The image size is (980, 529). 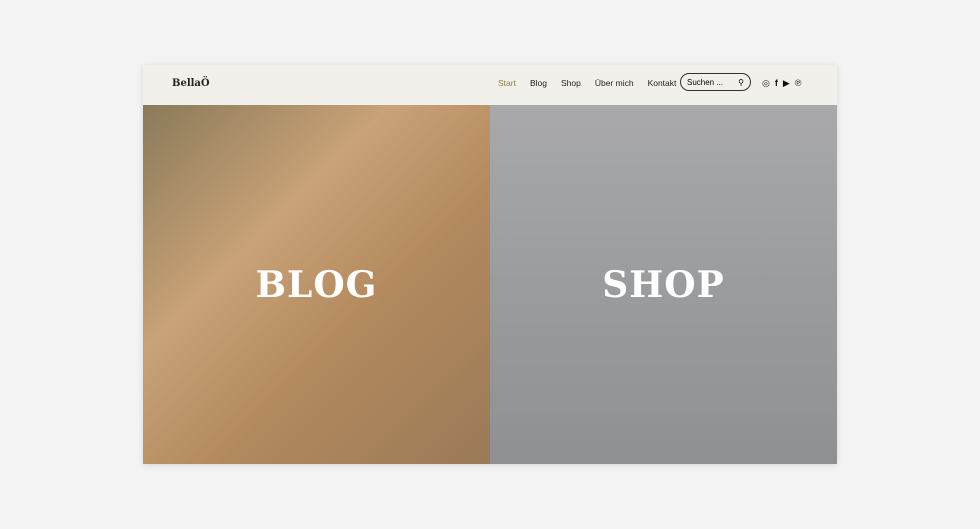 I want to click on nav-blog: Blog, so click(x=538, y=83).